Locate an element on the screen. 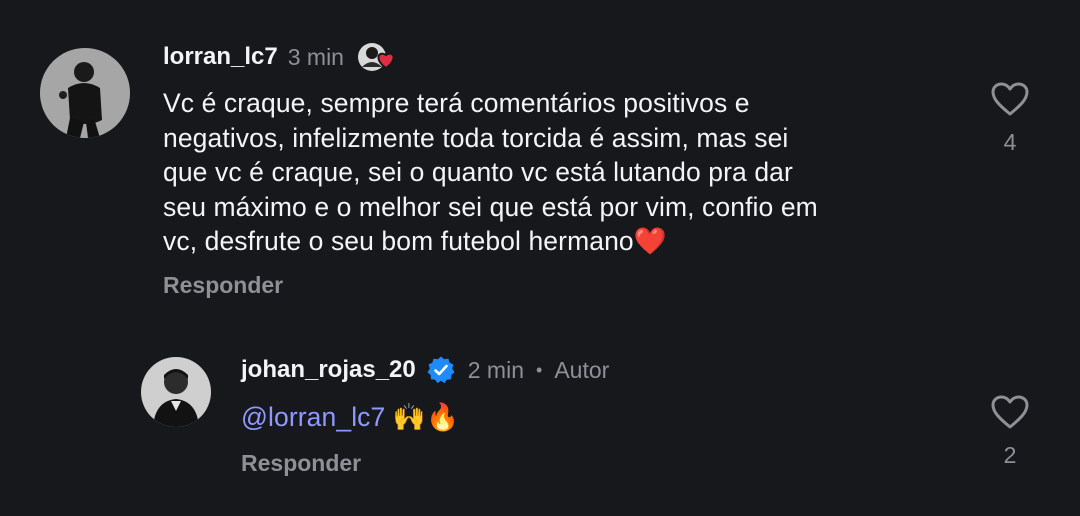 The height and width of the screenshot is (516, 1080). red-heart-emoji: ❤️ is located at coordinates (650, 241).